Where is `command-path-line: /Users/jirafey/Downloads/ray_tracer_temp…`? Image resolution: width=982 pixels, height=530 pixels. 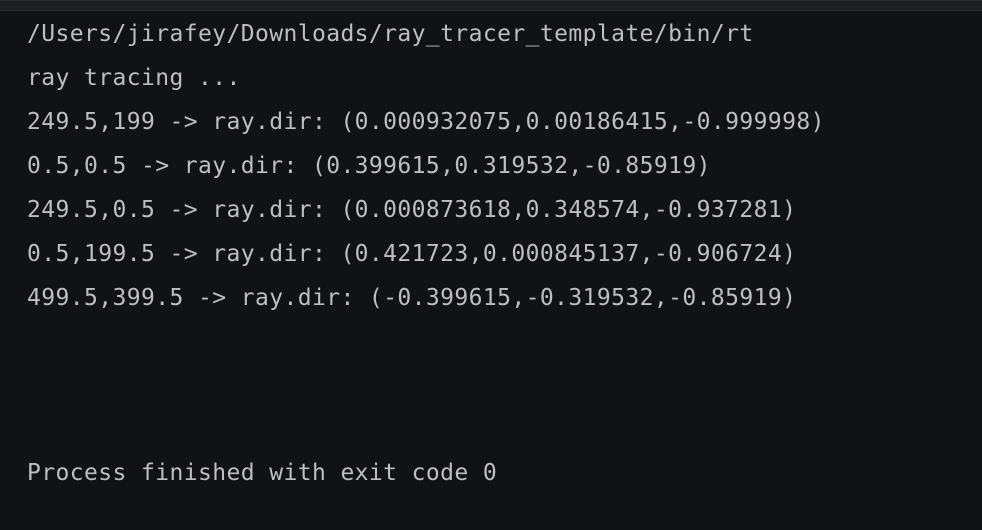 command-path-line: /Users/jirafey/Downloads/ray_tracer_temp… is located at coordinates (390, 34).